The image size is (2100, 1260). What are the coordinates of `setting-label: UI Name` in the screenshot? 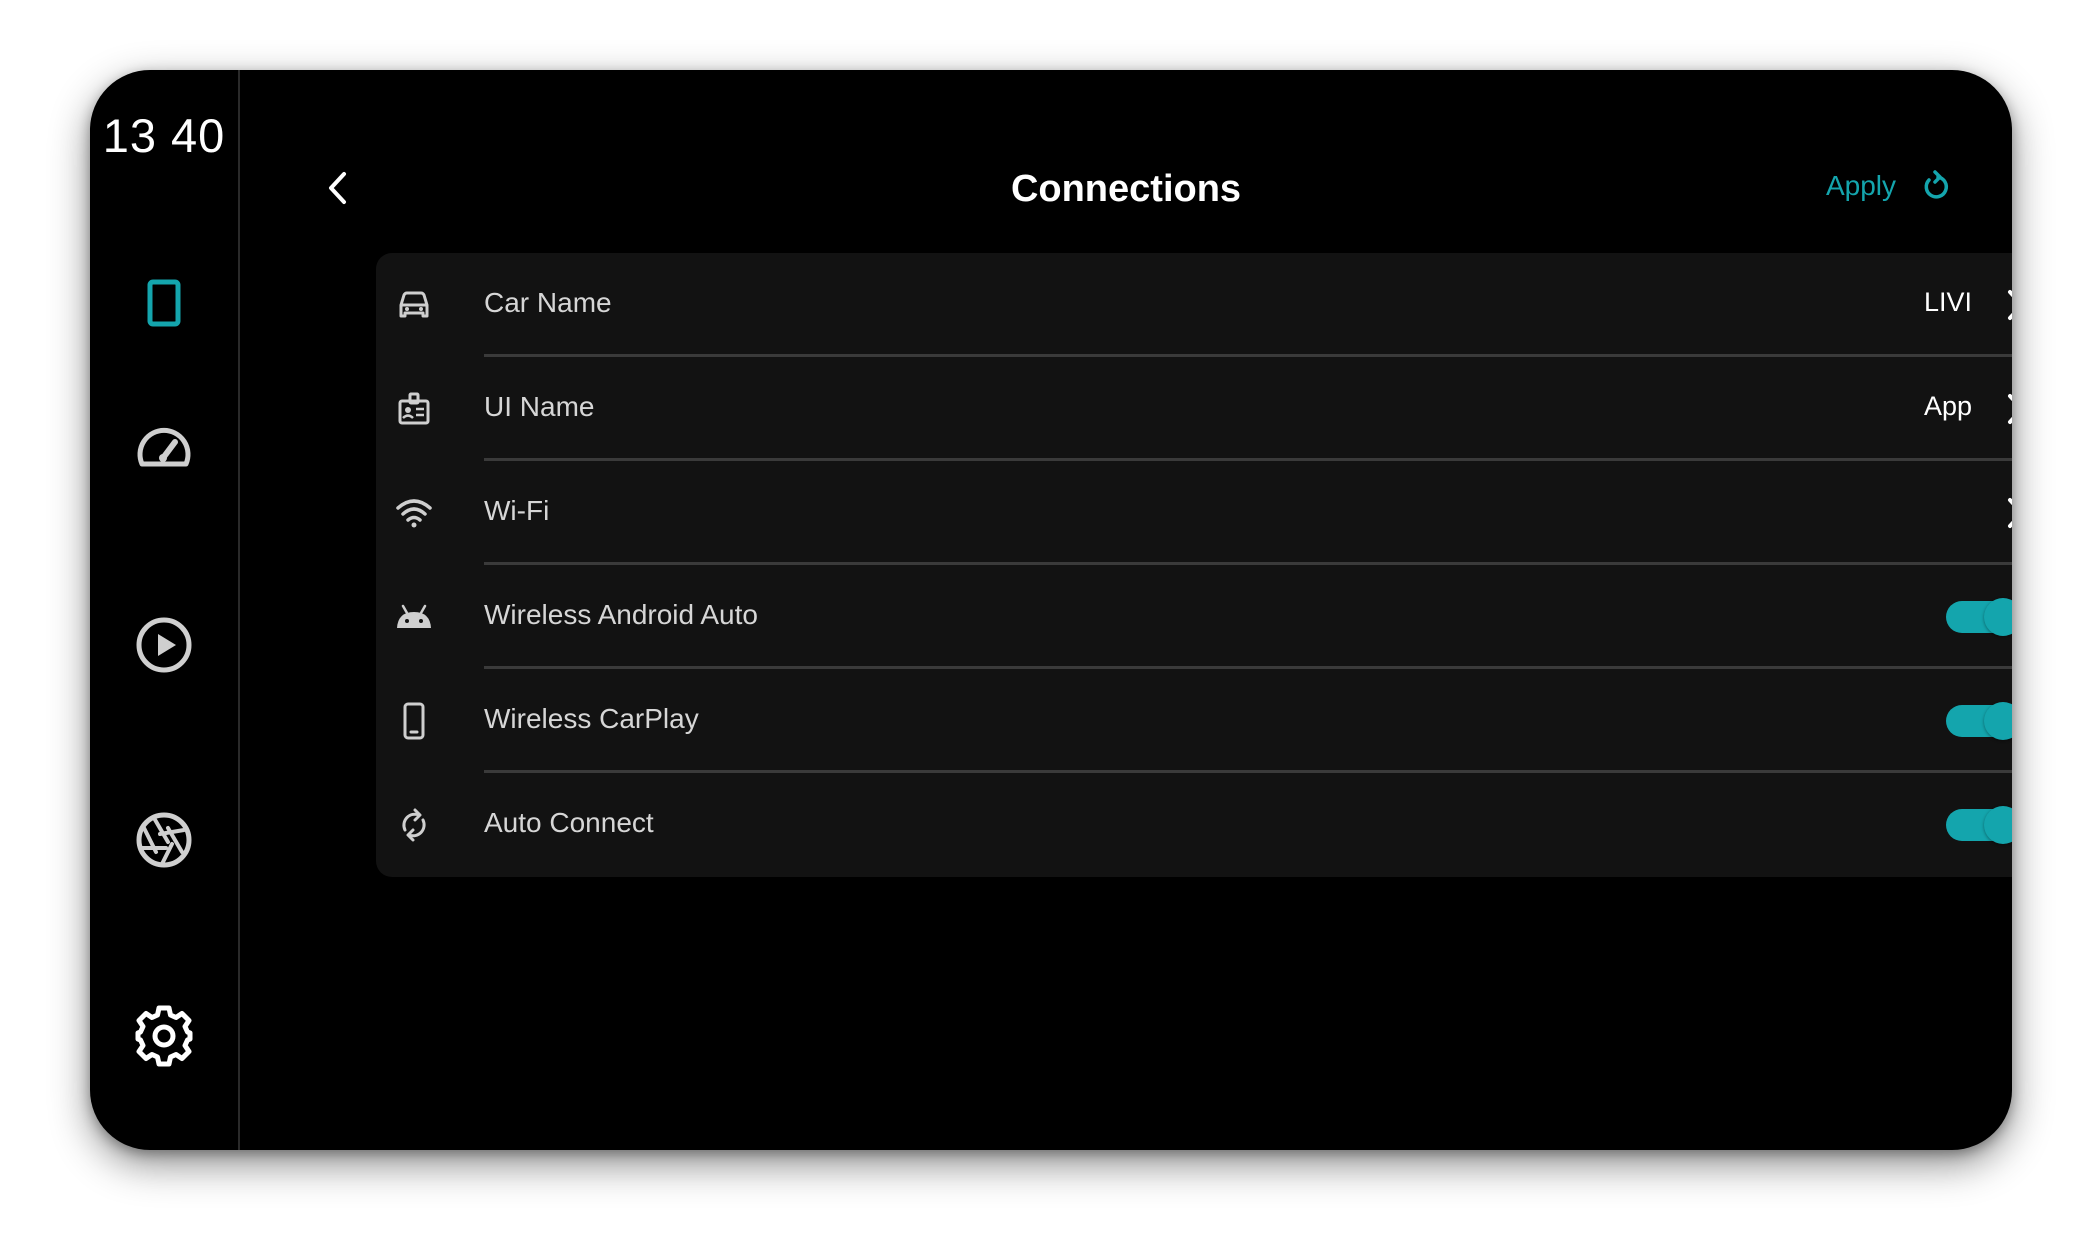 It's located at (539, 406).